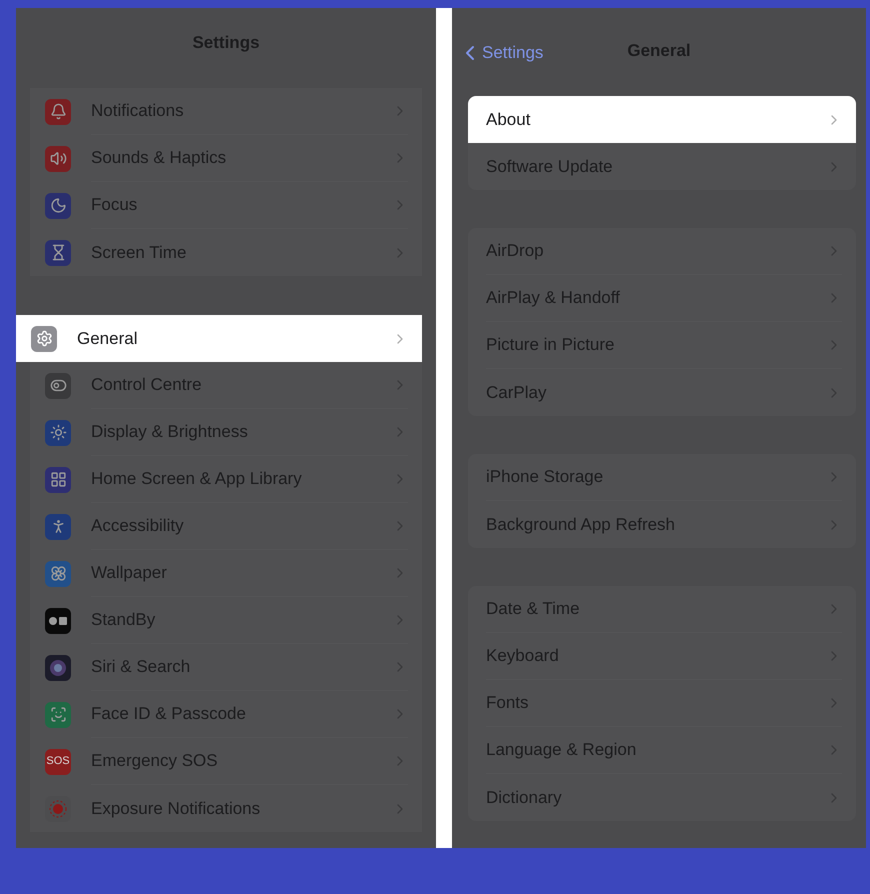  I want to click on row-label: About, so click(509, 119).